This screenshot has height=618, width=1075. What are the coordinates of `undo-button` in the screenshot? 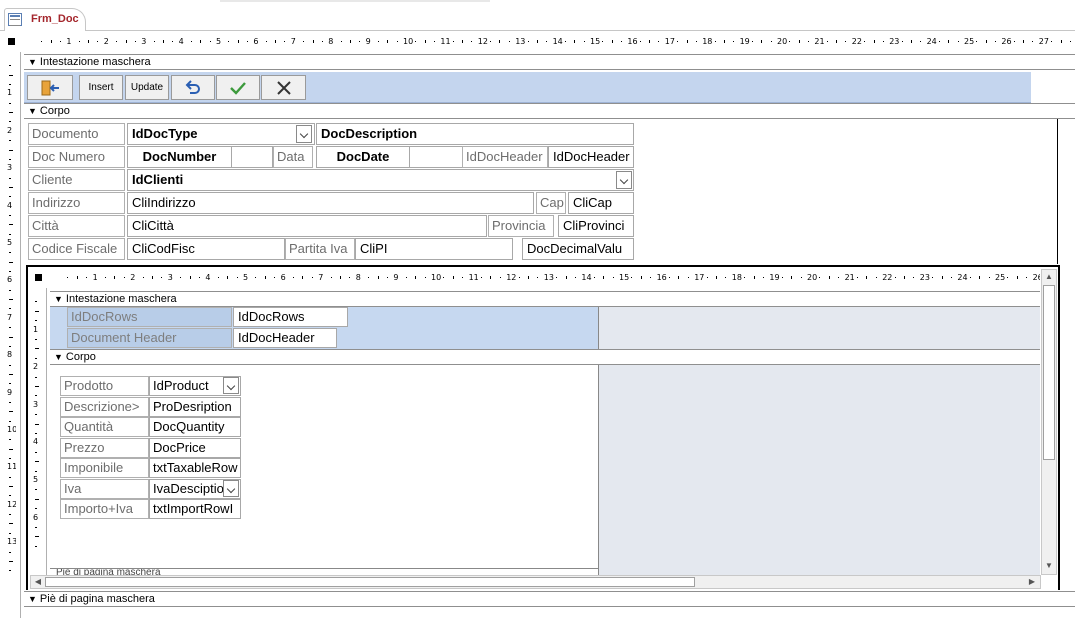 It's located at (193, 87).